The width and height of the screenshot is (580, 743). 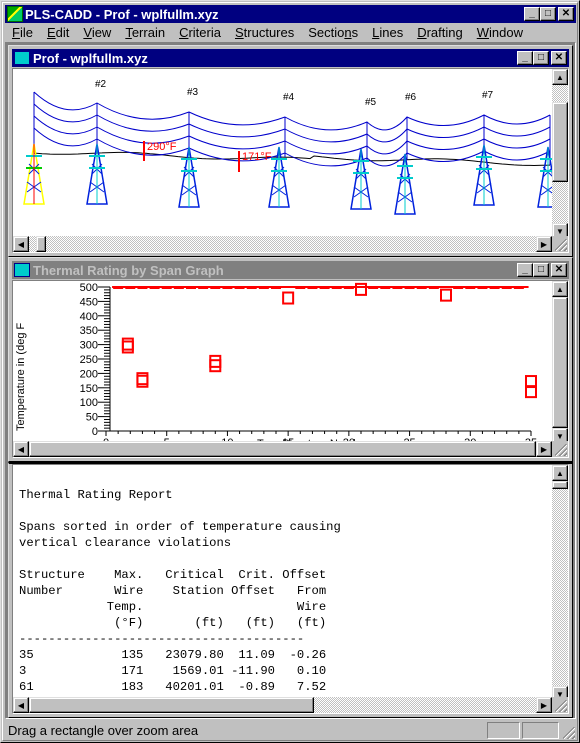 I want to click on menu-edit: Edit, so click(x=58, y=32).